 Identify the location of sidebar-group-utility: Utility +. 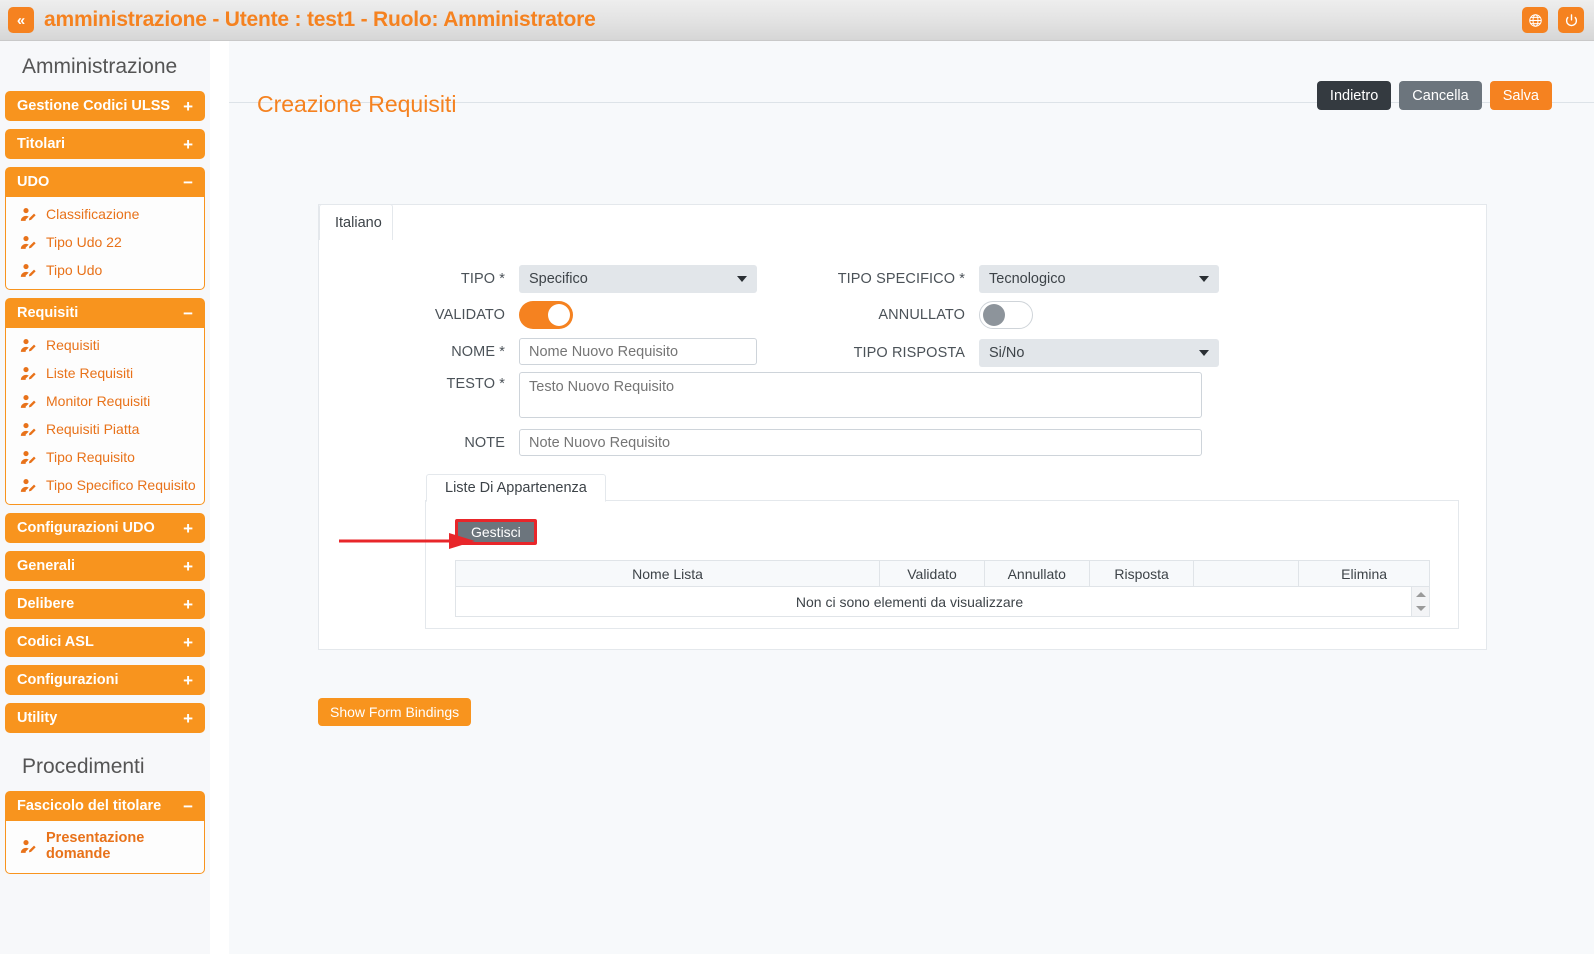
(105, 718).